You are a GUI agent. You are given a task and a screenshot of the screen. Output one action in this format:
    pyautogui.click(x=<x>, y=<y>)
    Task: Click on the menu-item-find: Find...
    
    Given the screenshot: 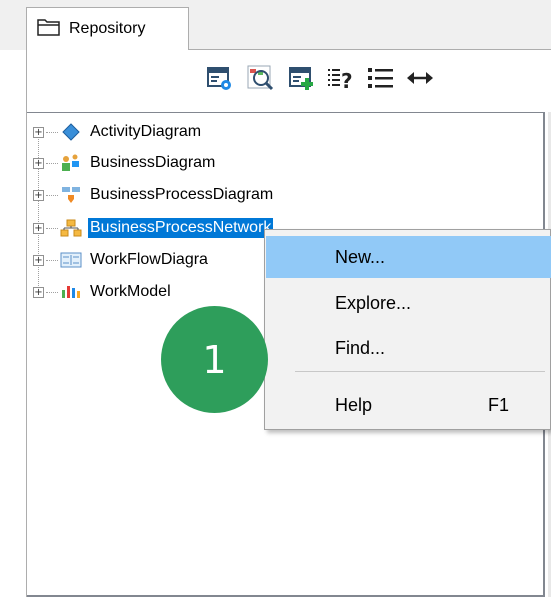 What is the action you would take?
    pyautogui.click(x=408, y=348)
    